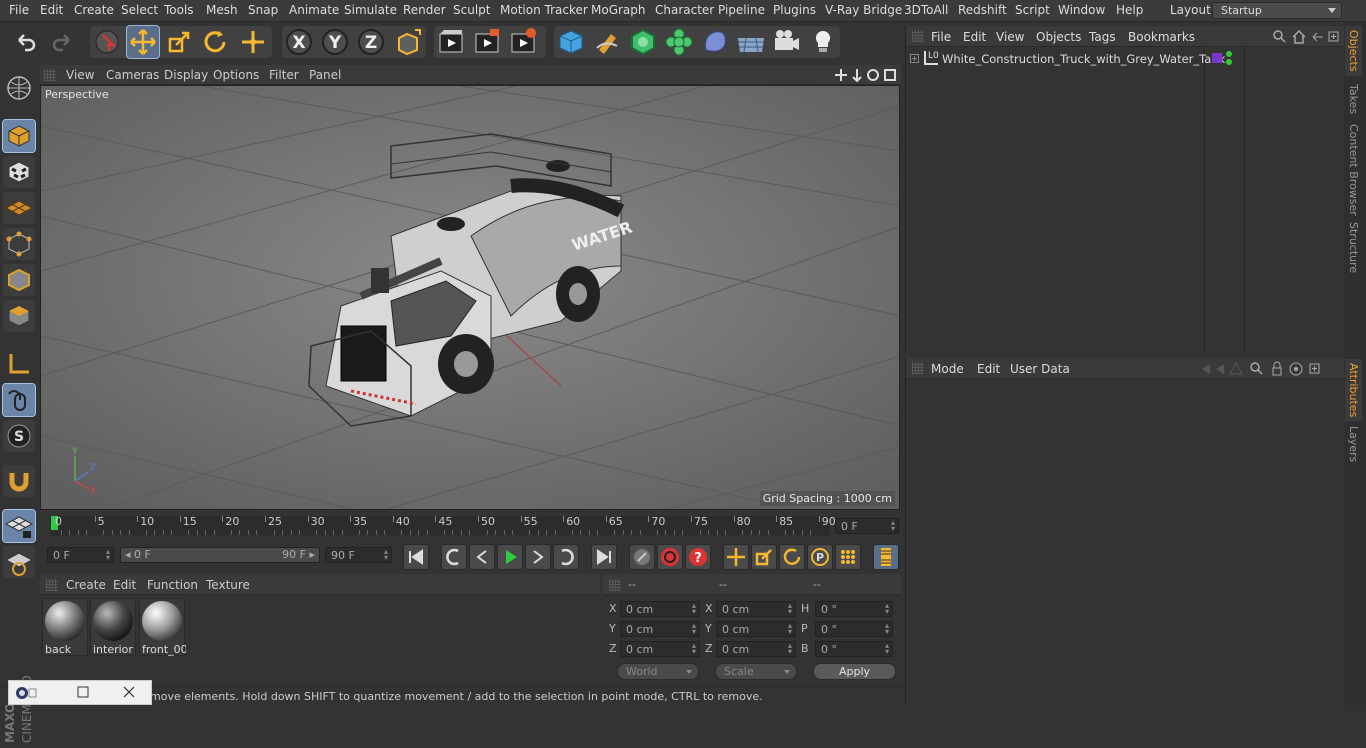 Image resolution: width=1366 pixels, height=748 pixels. Describe the element at coordinates (179, 42) in the screenshot. I see `scale-icon` at that location.